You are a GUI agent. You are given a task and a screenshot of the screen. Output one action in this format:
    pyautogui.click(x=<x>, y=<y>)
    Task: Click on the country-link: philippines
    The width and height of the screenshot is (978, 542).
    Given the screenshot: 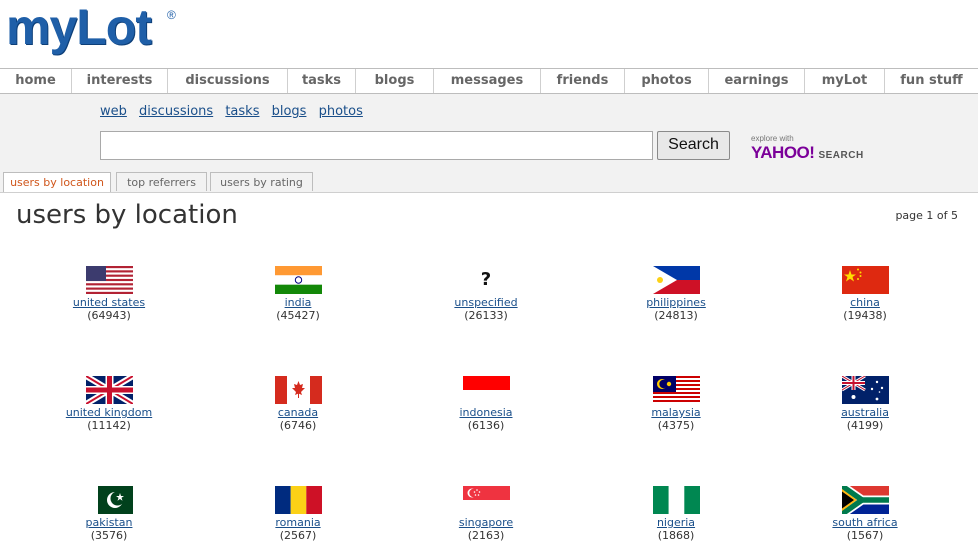 What is the action you would take?
    pyautogui.click(x=676, y=302)
    